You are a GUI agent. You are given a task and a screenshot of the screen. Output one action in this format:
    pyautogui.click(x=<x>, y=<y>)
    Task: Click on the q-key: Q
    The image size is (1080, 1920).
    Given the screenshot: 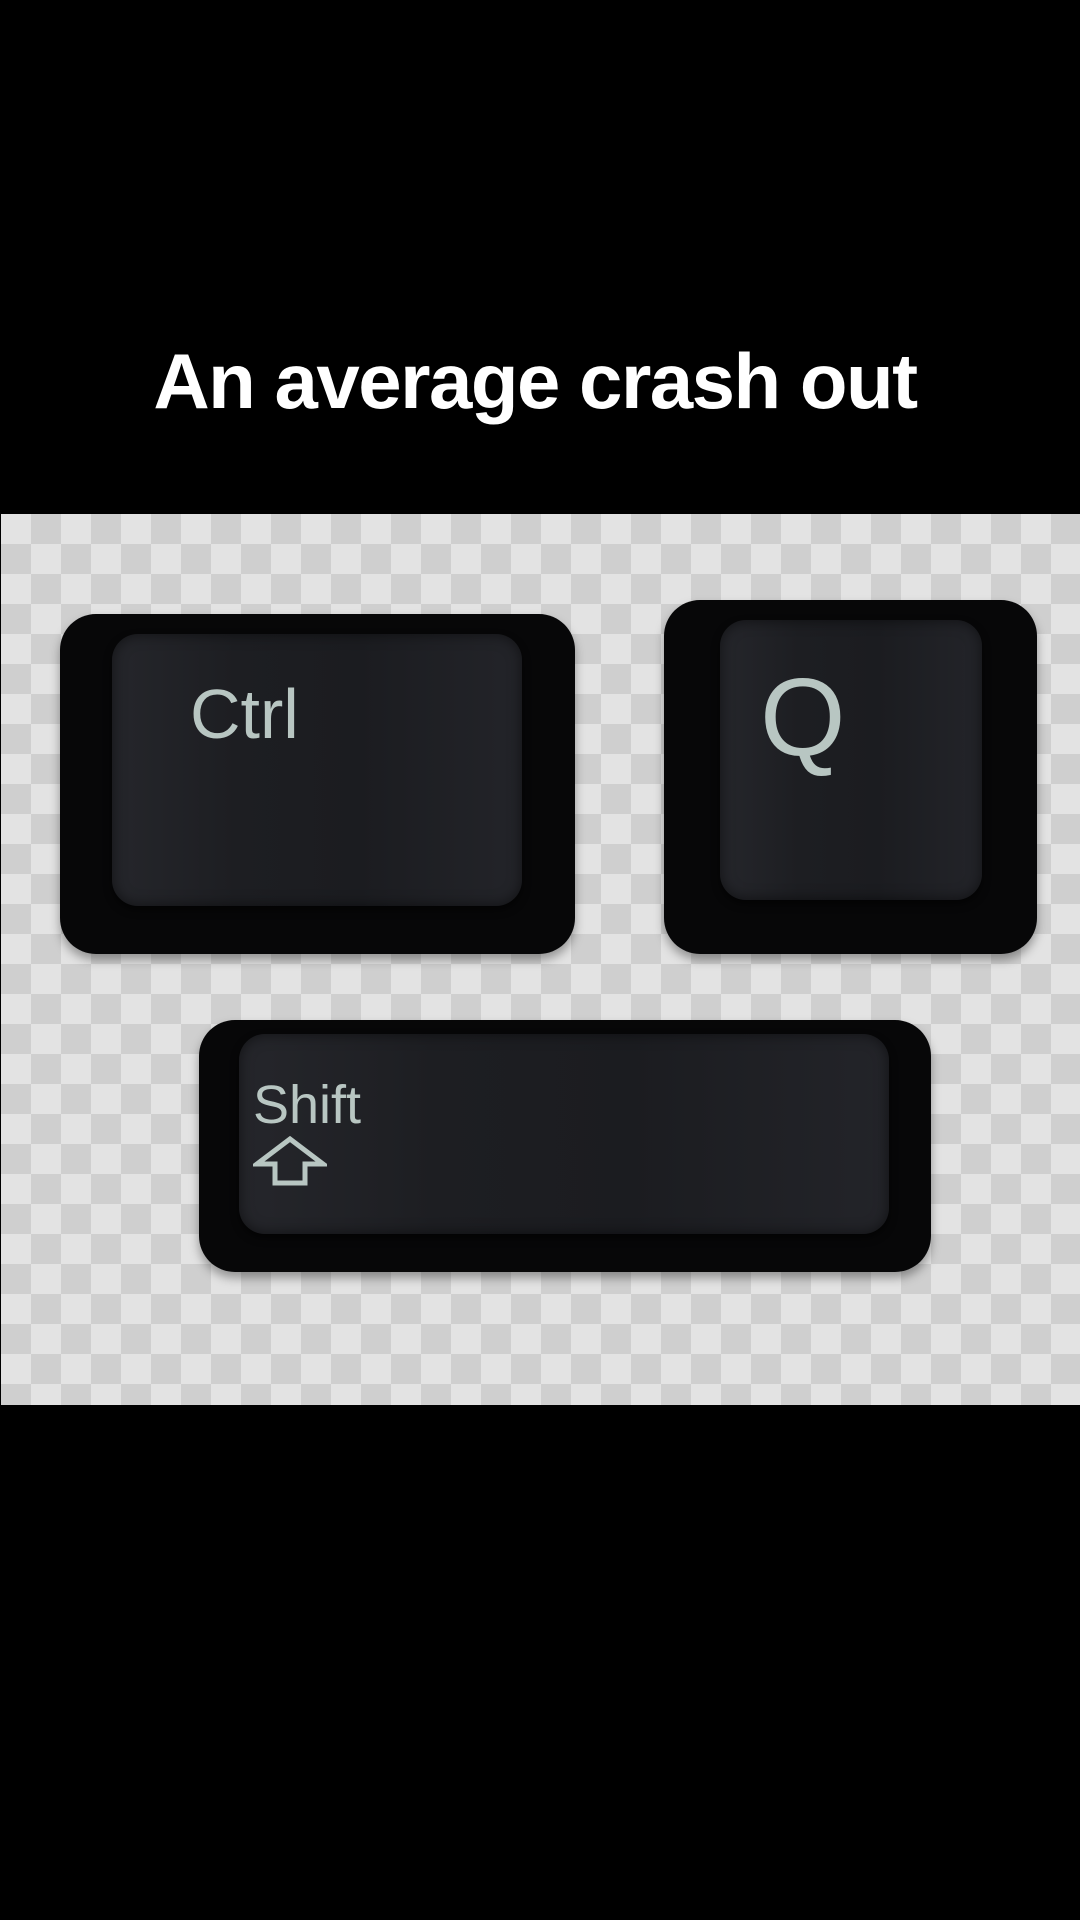 What is the action you would take?
    pyautogui.click(x=850, y=777)
    